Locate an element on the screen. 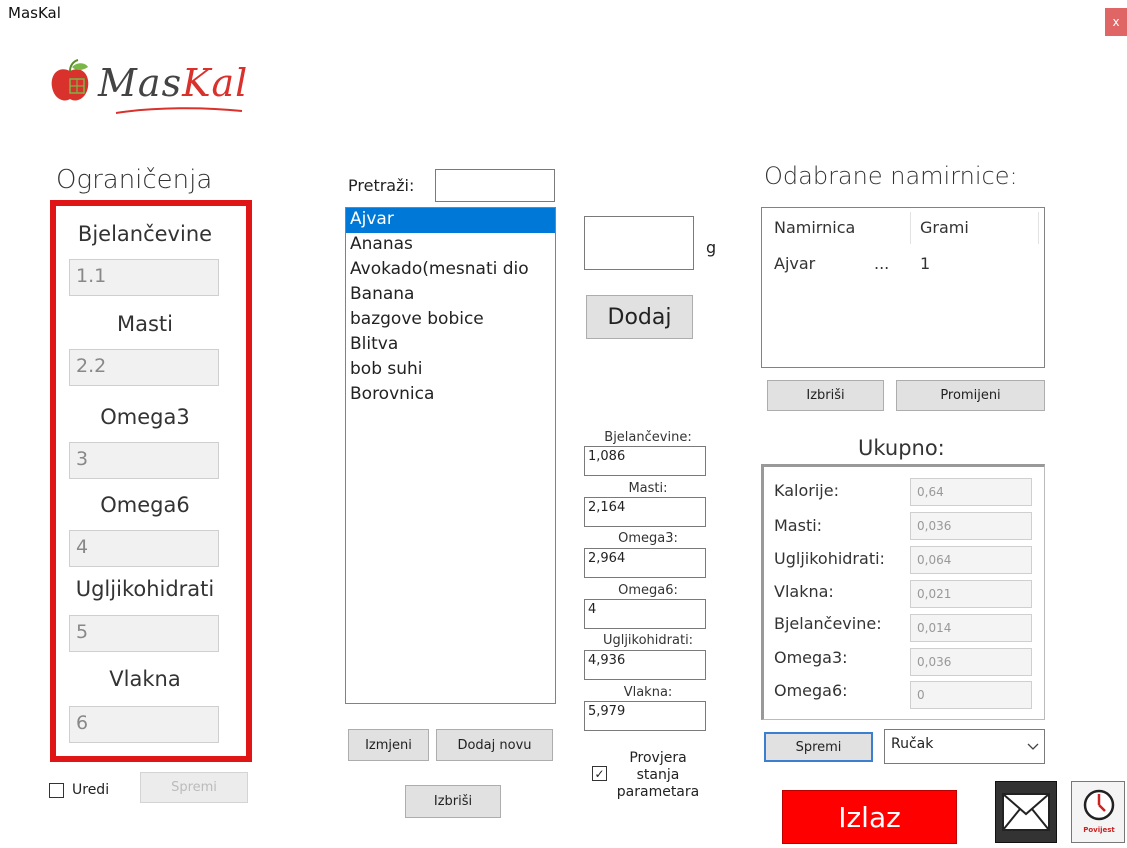 Image resolution: width=1127 pixels, height=848 pixels. food-list-item-borovnica: Borovnica is located at coordinates (450, 395).